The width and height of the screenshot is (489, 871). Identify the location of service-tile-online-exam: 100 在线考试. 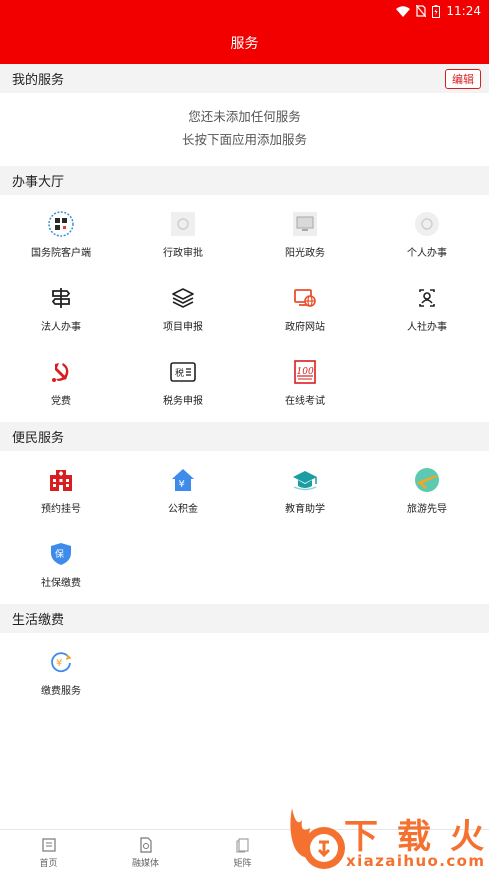
(305, 380).